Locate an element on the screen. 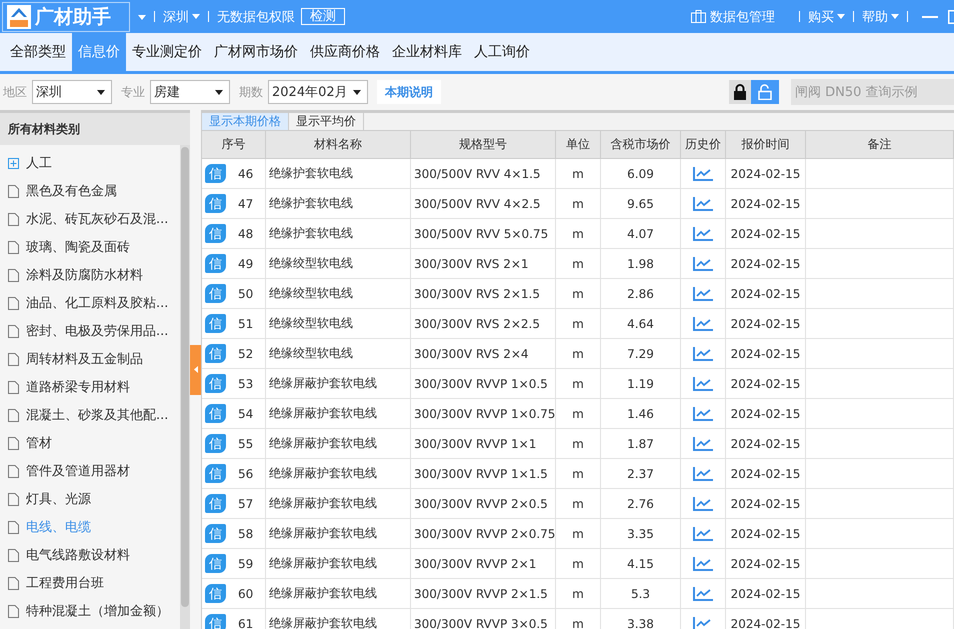  table-cell: 1.19 is located at coordinates (641, 384).